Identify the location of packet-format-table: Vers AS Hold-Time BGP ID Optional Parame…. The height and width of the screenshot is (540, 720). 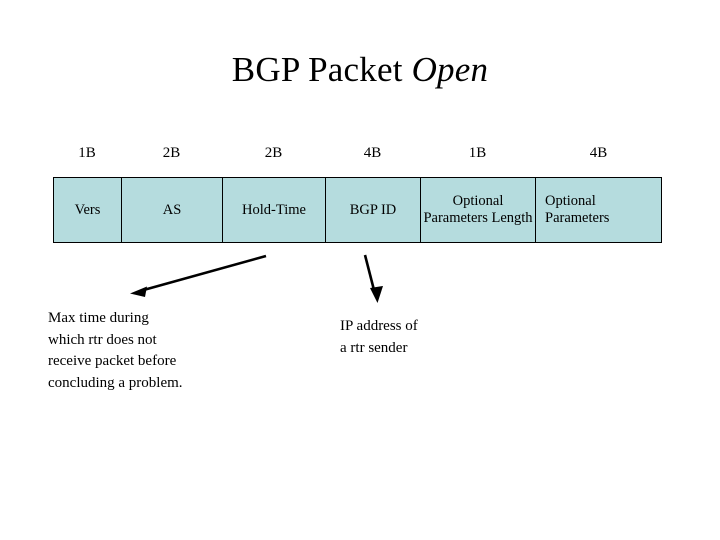
(357, 210).